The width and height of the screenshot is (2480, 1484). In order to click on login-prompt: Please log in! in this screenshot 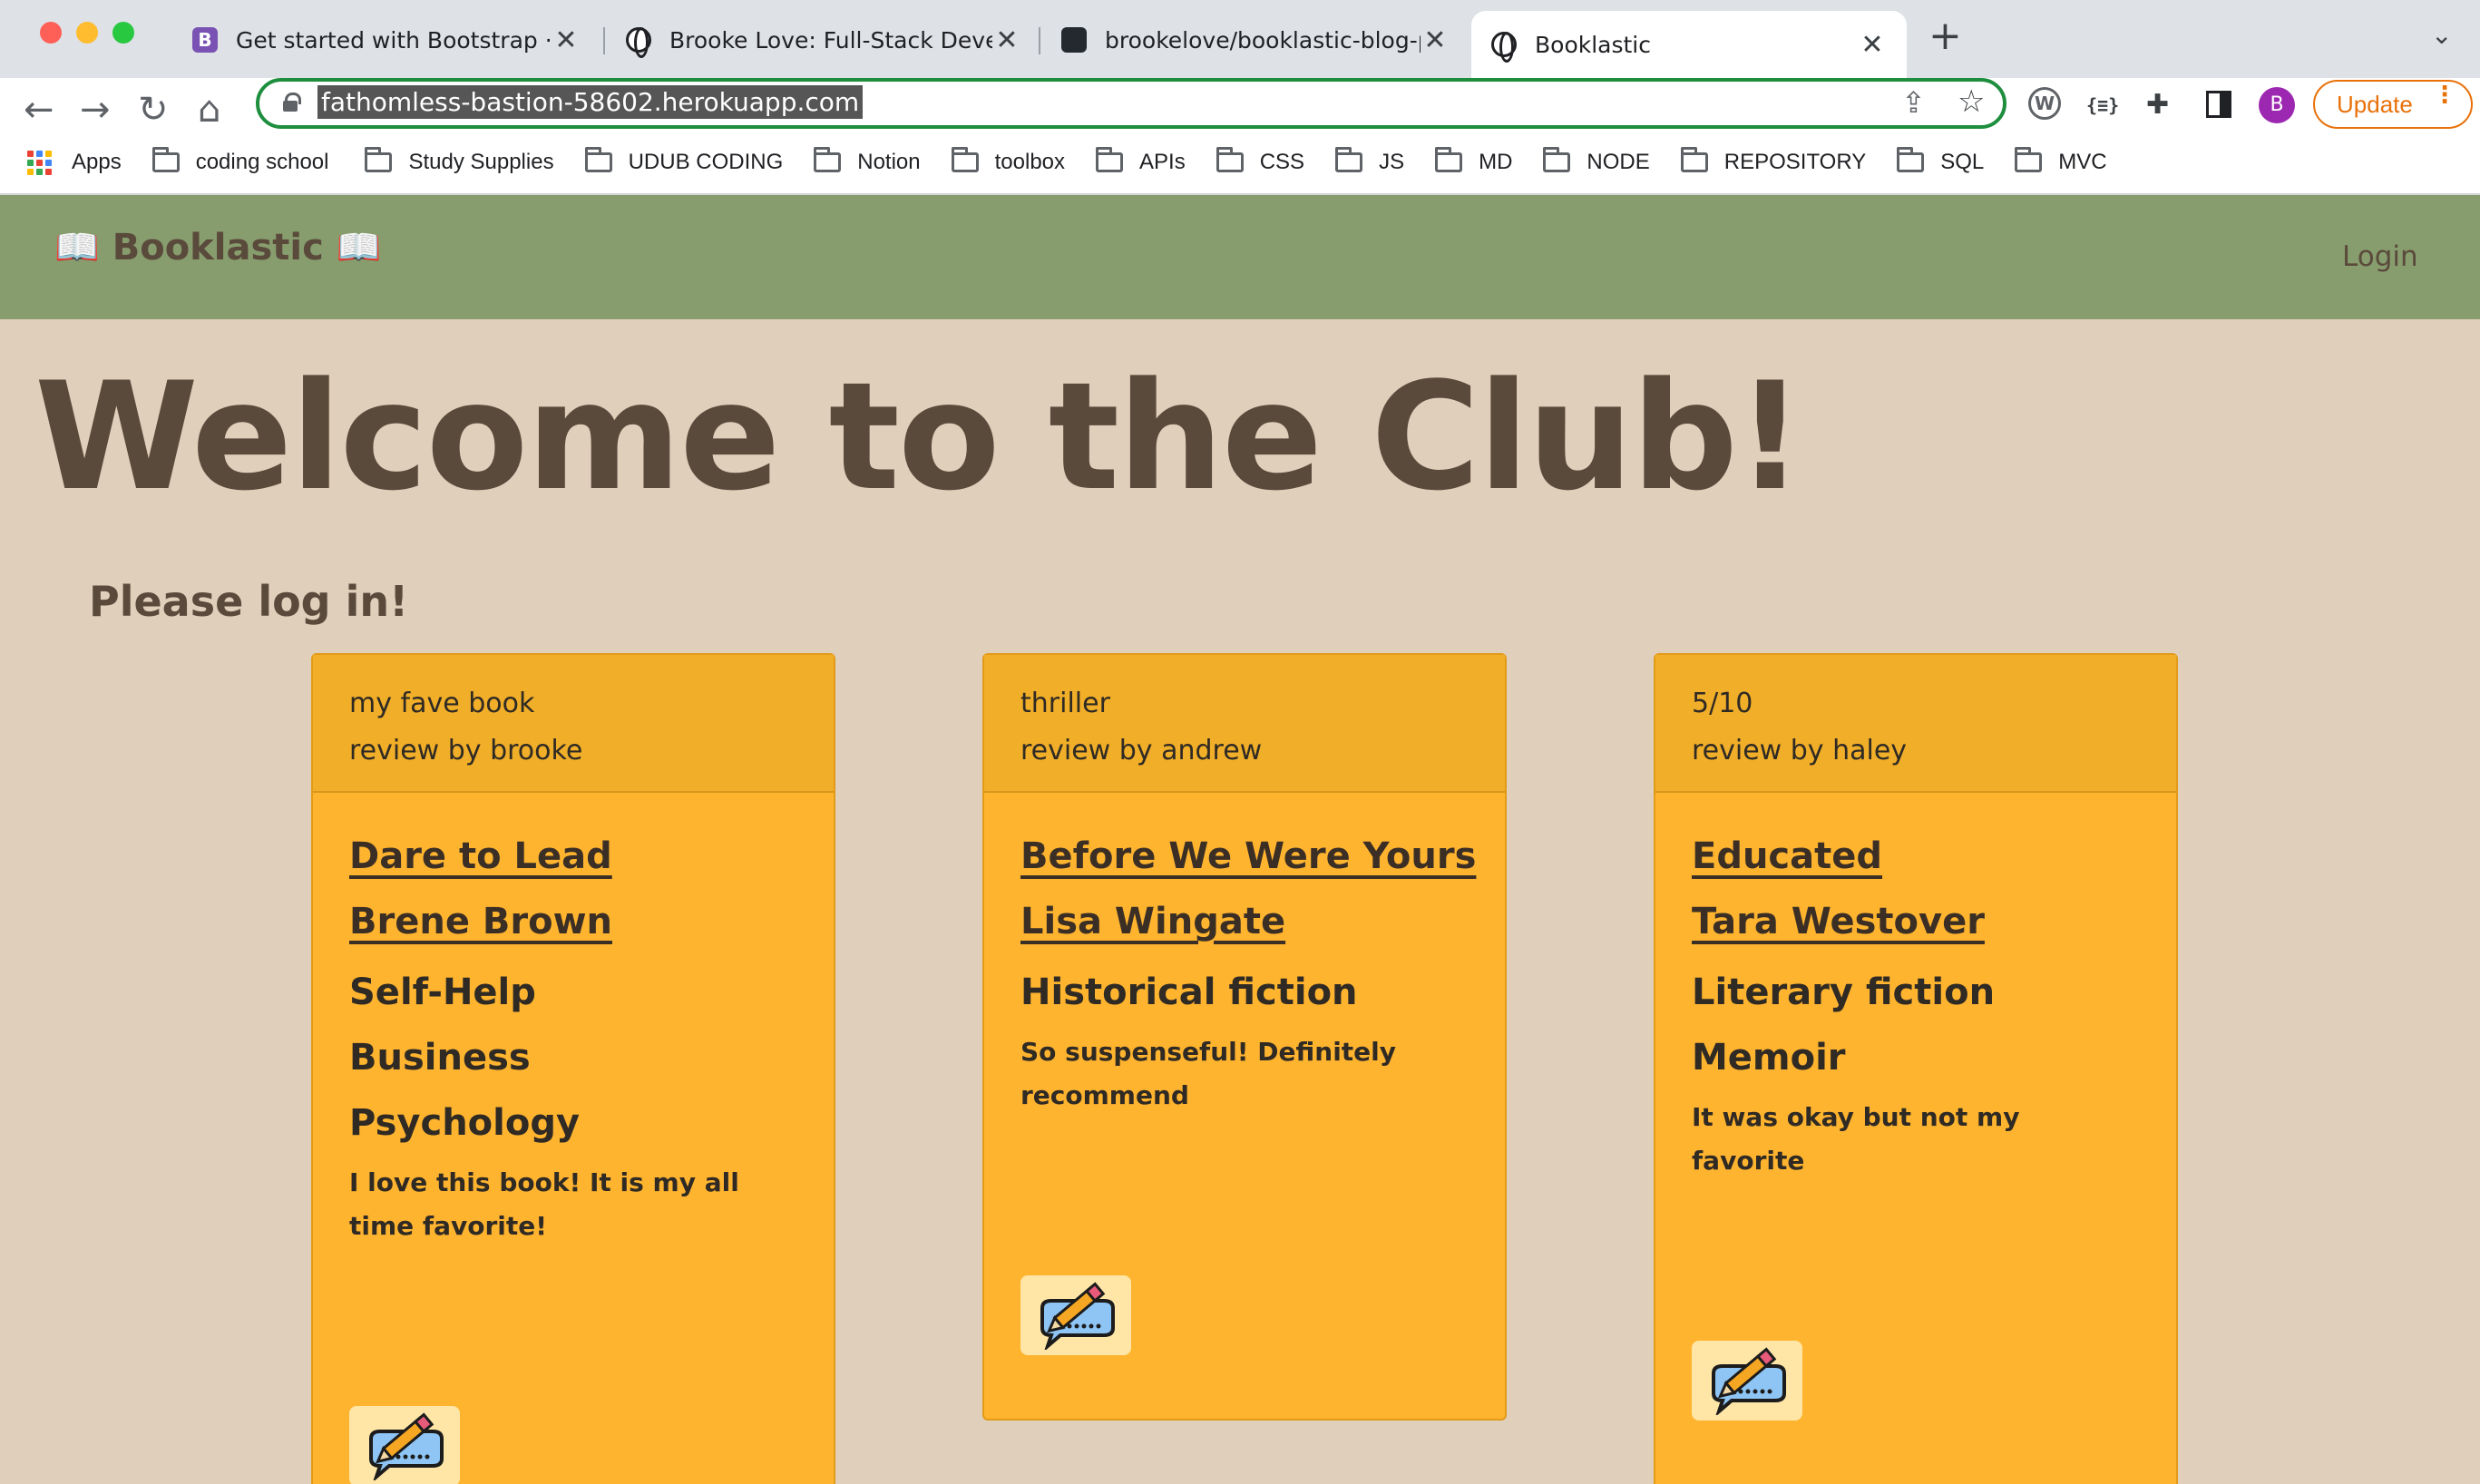, I will do `click(249, 601)`.